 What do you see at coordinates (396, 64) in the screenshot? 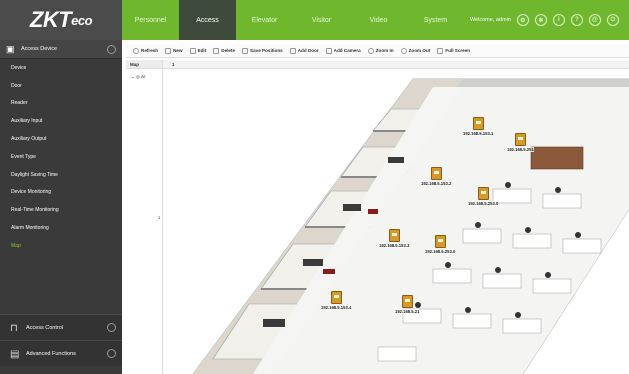
I see `map-tab: 1` at bounding box center [396, 64].